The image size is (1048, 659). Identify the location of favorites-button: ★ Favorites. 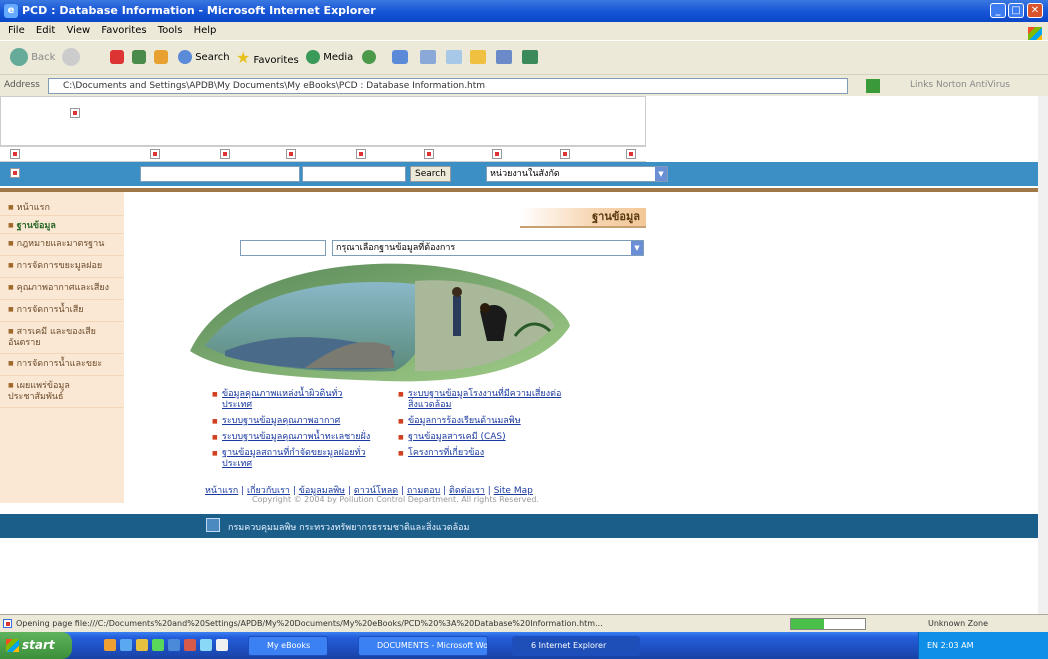
(267, 58).